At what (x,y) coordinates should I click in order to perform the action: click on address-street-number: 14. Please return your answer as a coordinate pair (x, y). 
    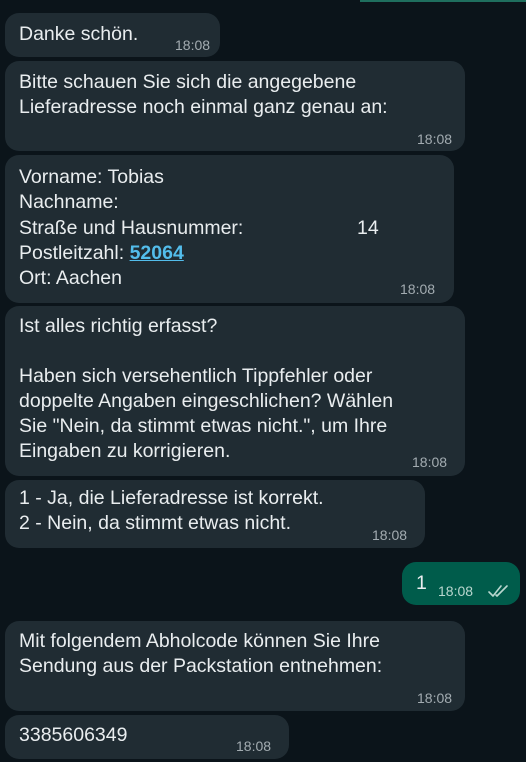
    Looking at the image, I should click on (368, 228).